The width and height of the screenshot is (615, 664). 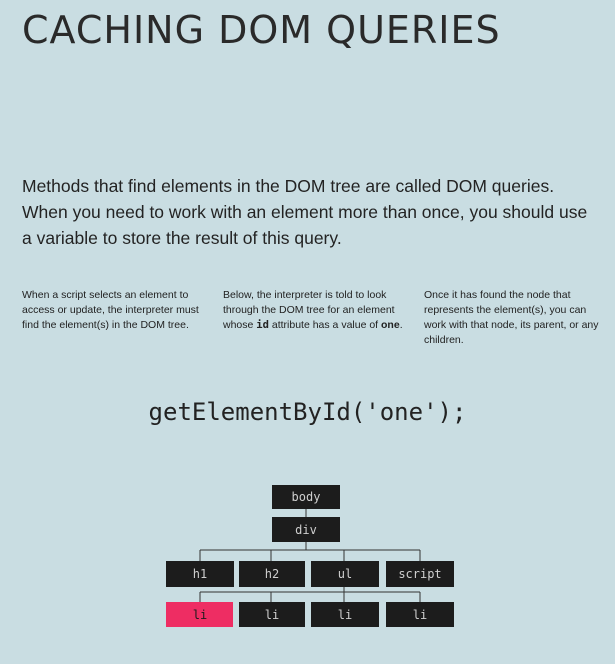 What do you see at coordinates (306, 497) in the screenshot?
I see `node-body-label: body` at bounding box center [306, 497].